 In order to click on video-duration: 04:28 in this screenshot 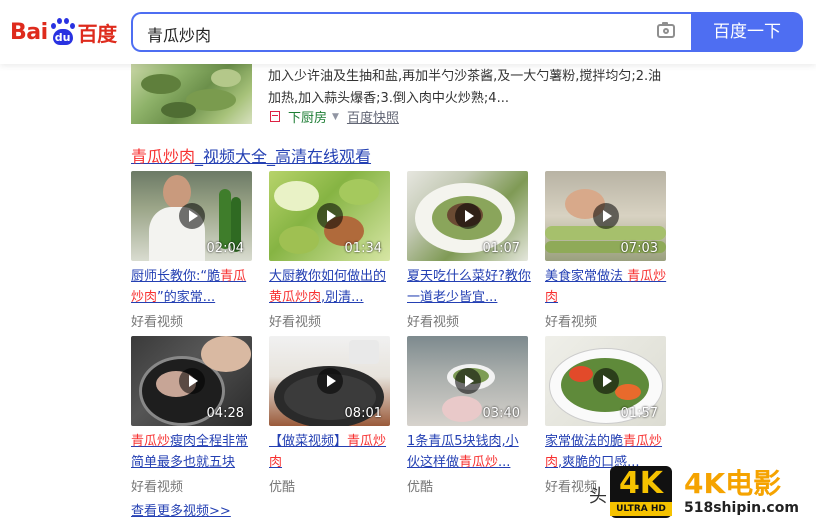, I will do `click(225, 413)`.